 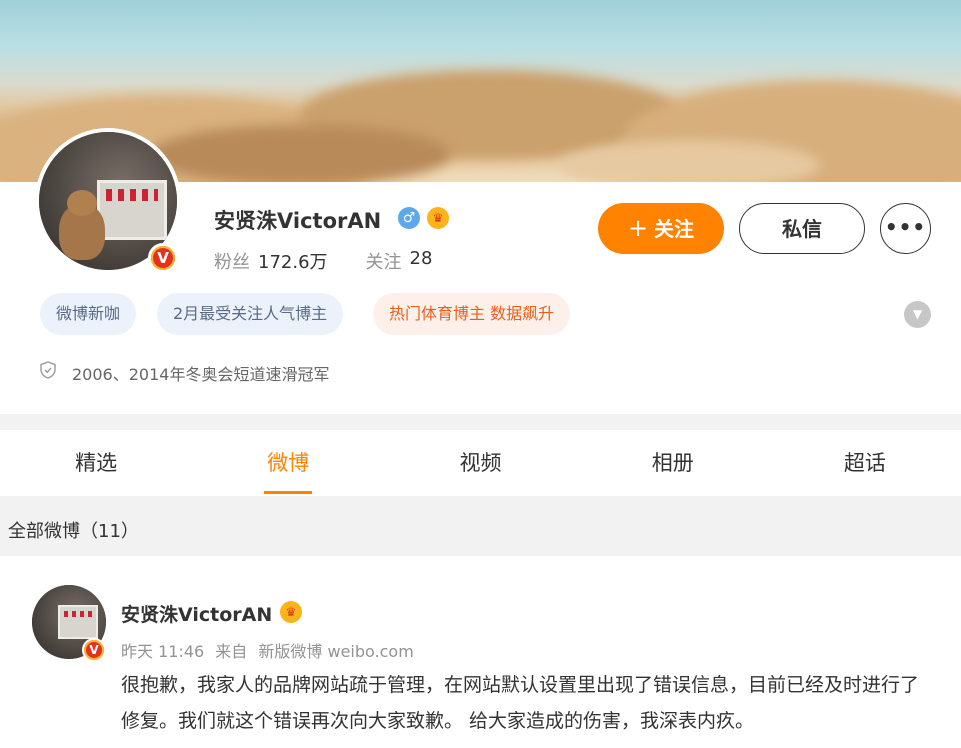 What do you see at coordinates (88, 314) in the screenshot?
I see `tag-new-star: 微博新咖` at bounding box center [88, 314].